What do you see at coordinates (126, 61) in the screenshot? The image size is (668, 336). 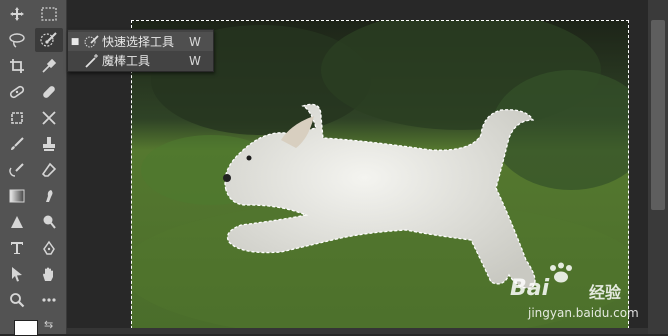 I see `flyout-item-label: 魔棒工具` at bounding box center [126, 61].